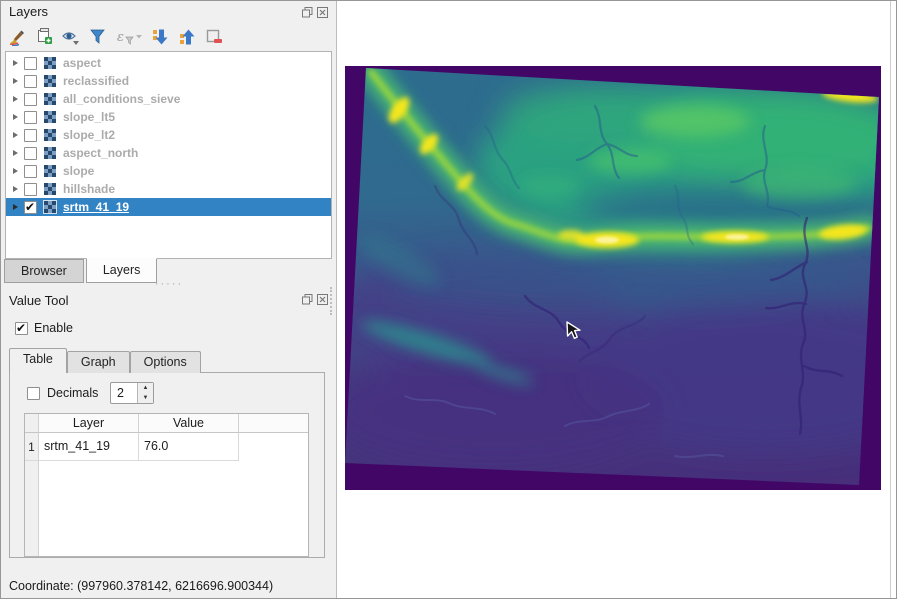 Image resolution: width=897 pixels, height=599 pixels. I want to click on layer-row-slope: slope, so click(168, 171).